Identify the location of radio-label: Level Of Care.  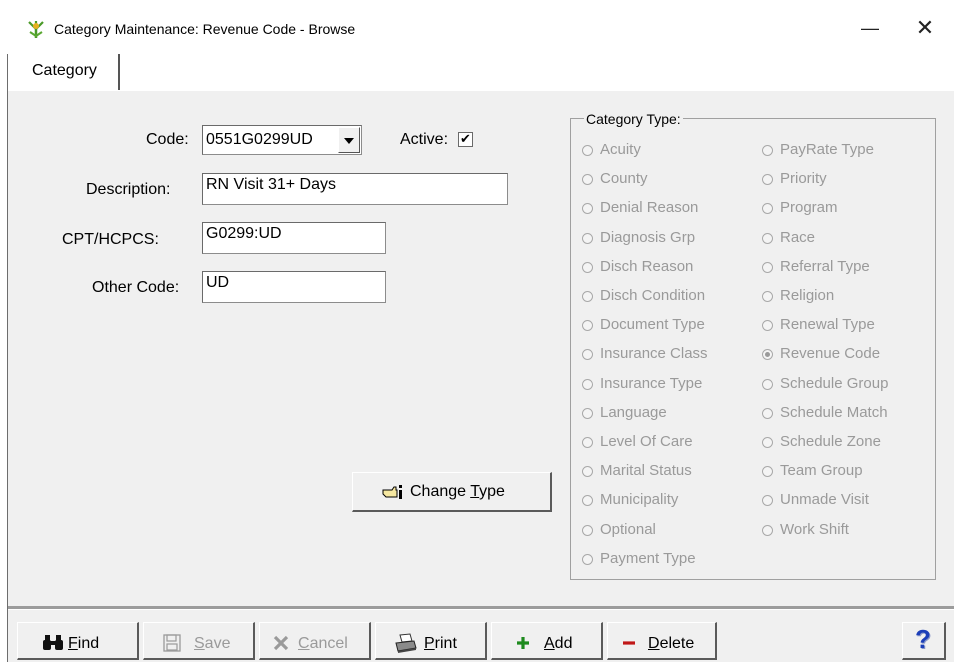
(646, 441).